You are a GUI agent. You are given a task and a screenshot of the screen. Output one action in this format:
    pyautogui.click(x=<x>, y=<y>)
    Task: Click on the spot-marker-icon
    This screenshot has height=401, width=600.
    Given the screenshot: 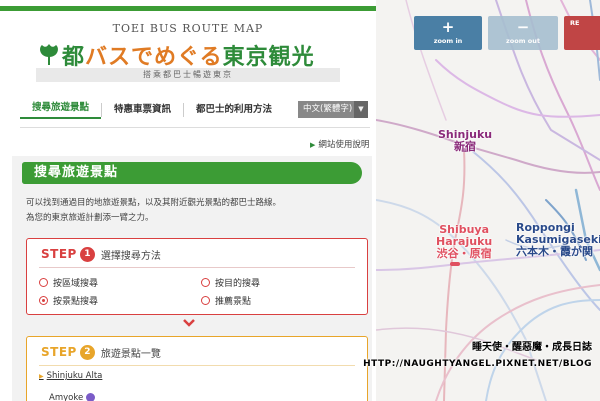 What is the action you would take?
    pyautogui.click(x=91, y=397)
    